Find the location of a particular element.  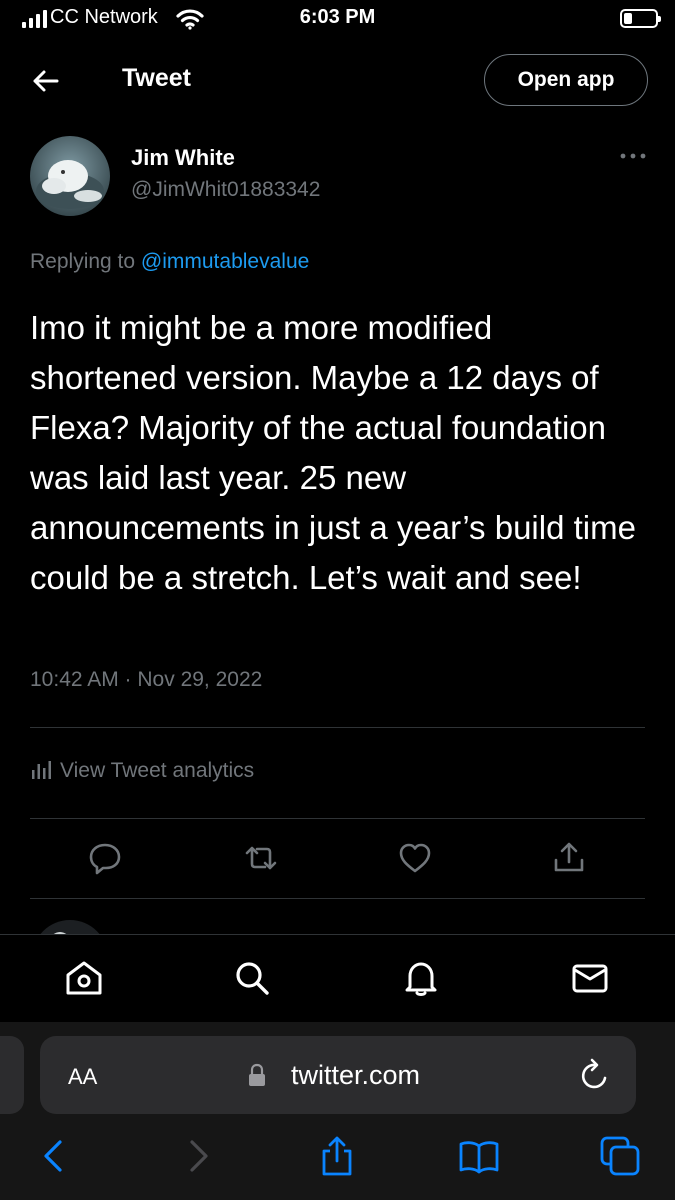

browser-back-icon is located at coordinates (54, 1156).